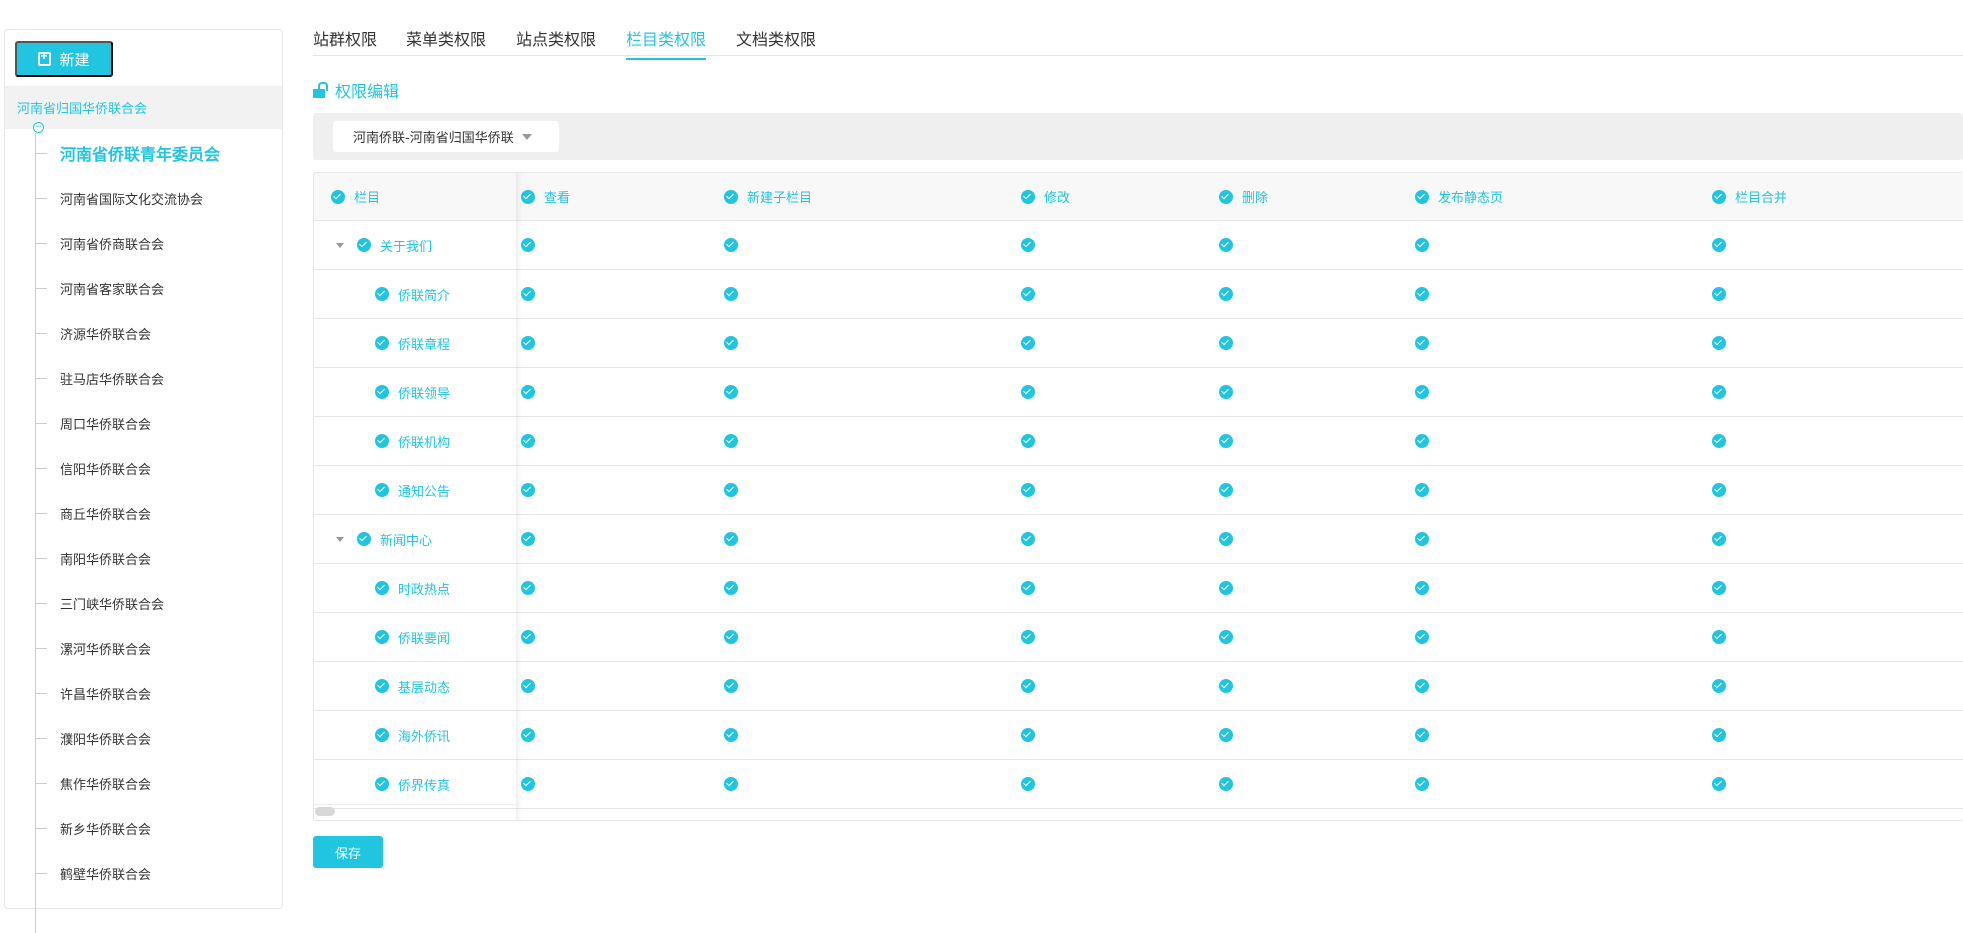 The height and width of the screenshot is (933, 1963). I want to click on scrollbar-thumb, so click(325, 811).